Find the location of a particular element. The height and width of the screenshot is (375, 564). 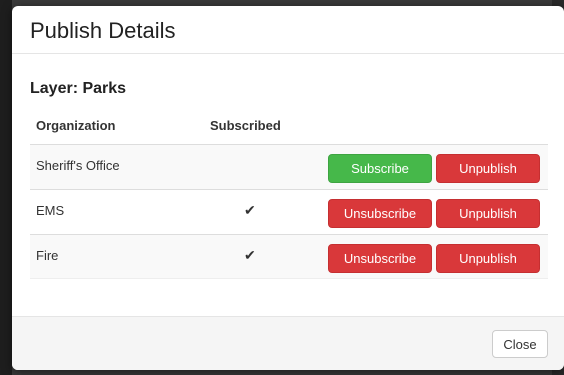

modal-header: Publish Details is located at coordinates (288, 30).